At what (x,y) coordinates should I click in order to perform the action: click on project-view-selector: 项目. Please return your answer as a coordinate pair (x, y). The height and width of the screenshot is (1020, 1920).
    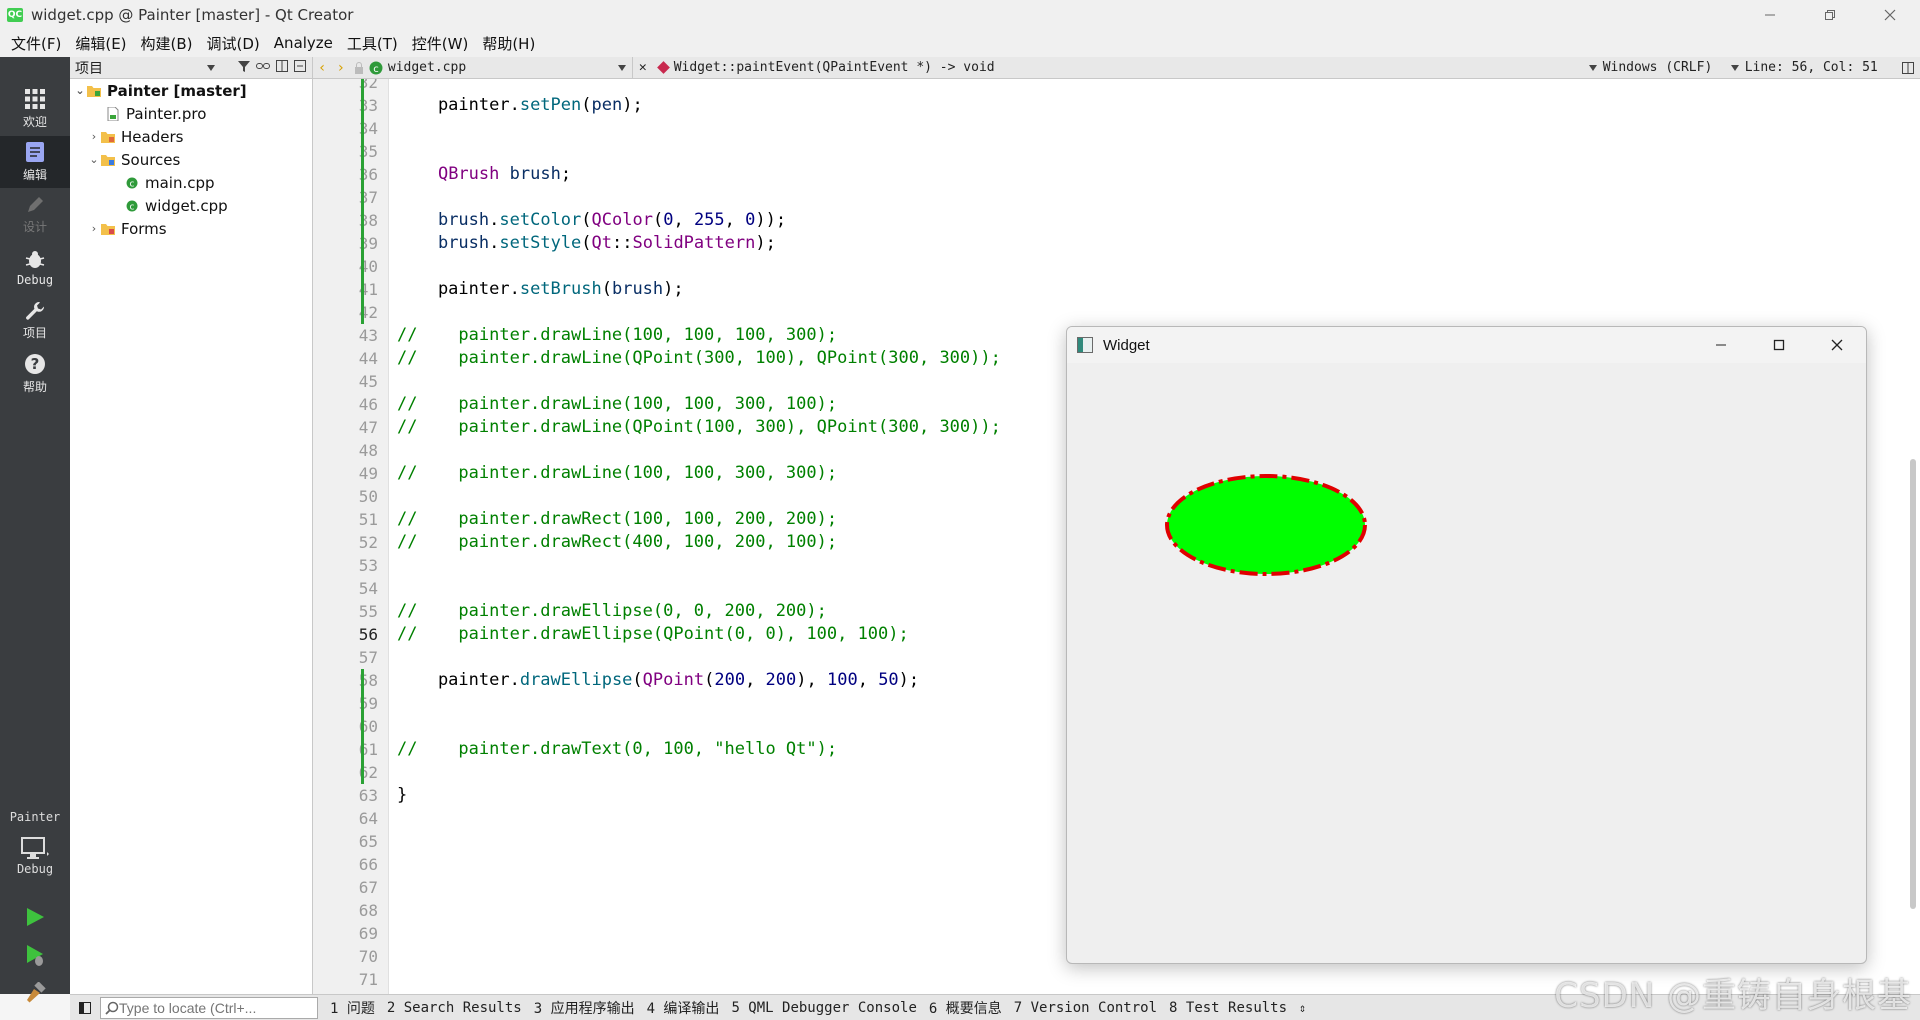
    Looking at the image, I should click on (145, 68).